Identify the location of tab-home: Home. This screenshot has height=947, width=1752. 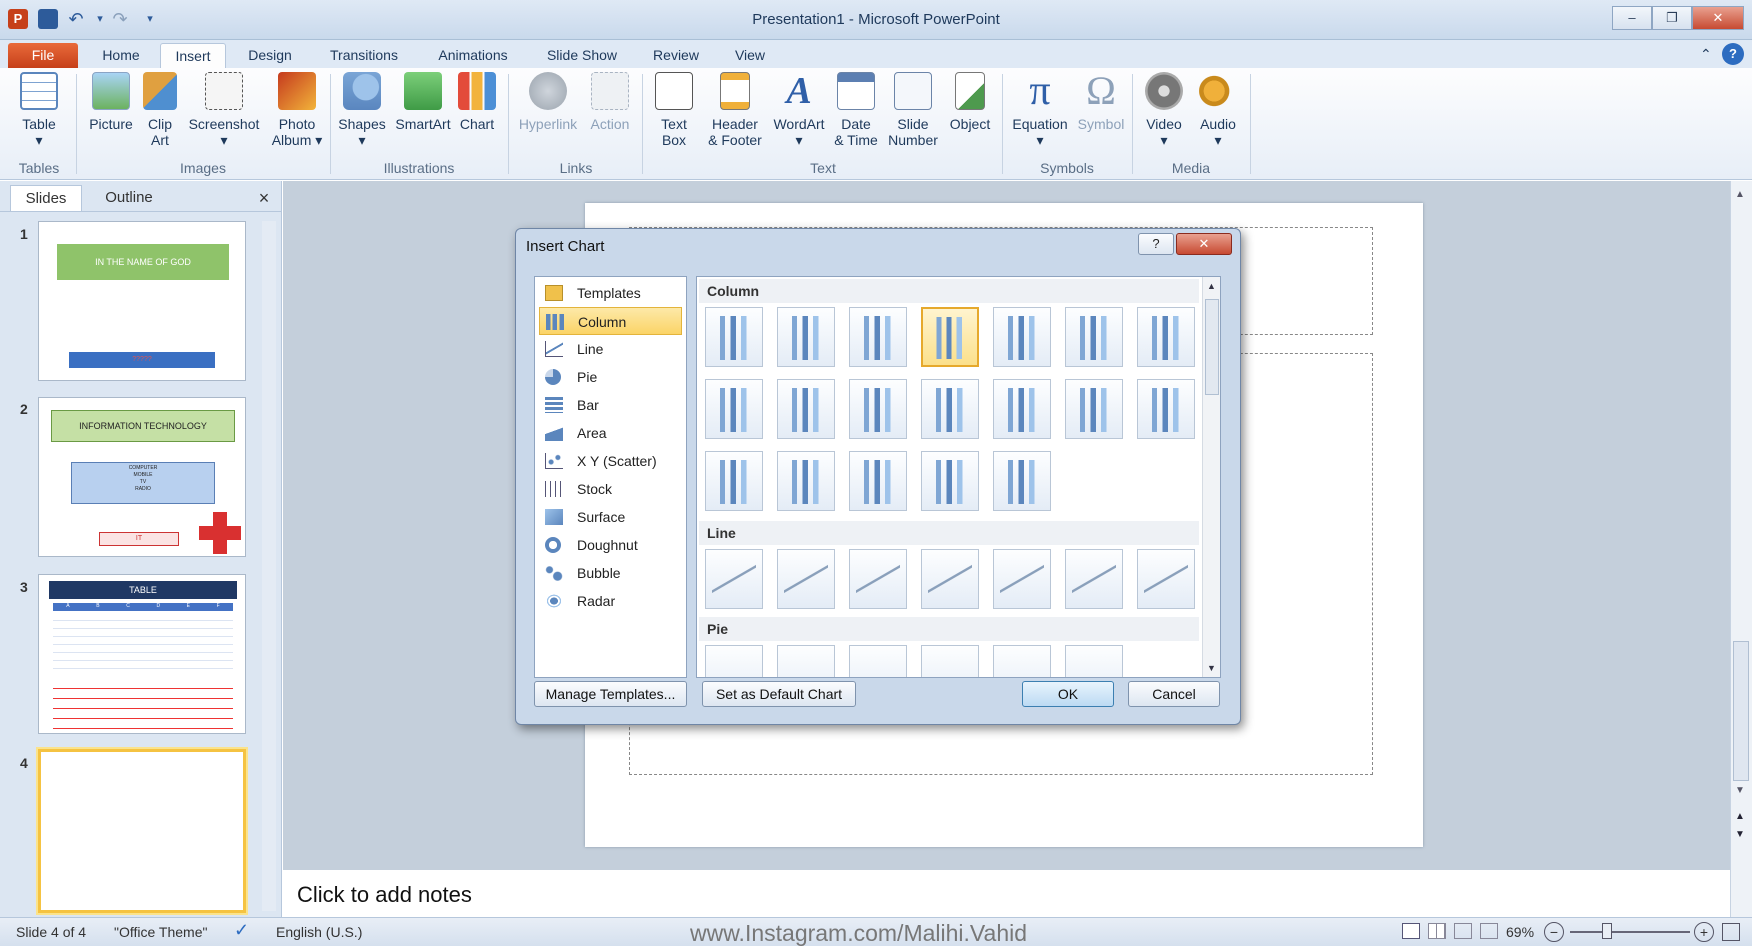
(121, 55).